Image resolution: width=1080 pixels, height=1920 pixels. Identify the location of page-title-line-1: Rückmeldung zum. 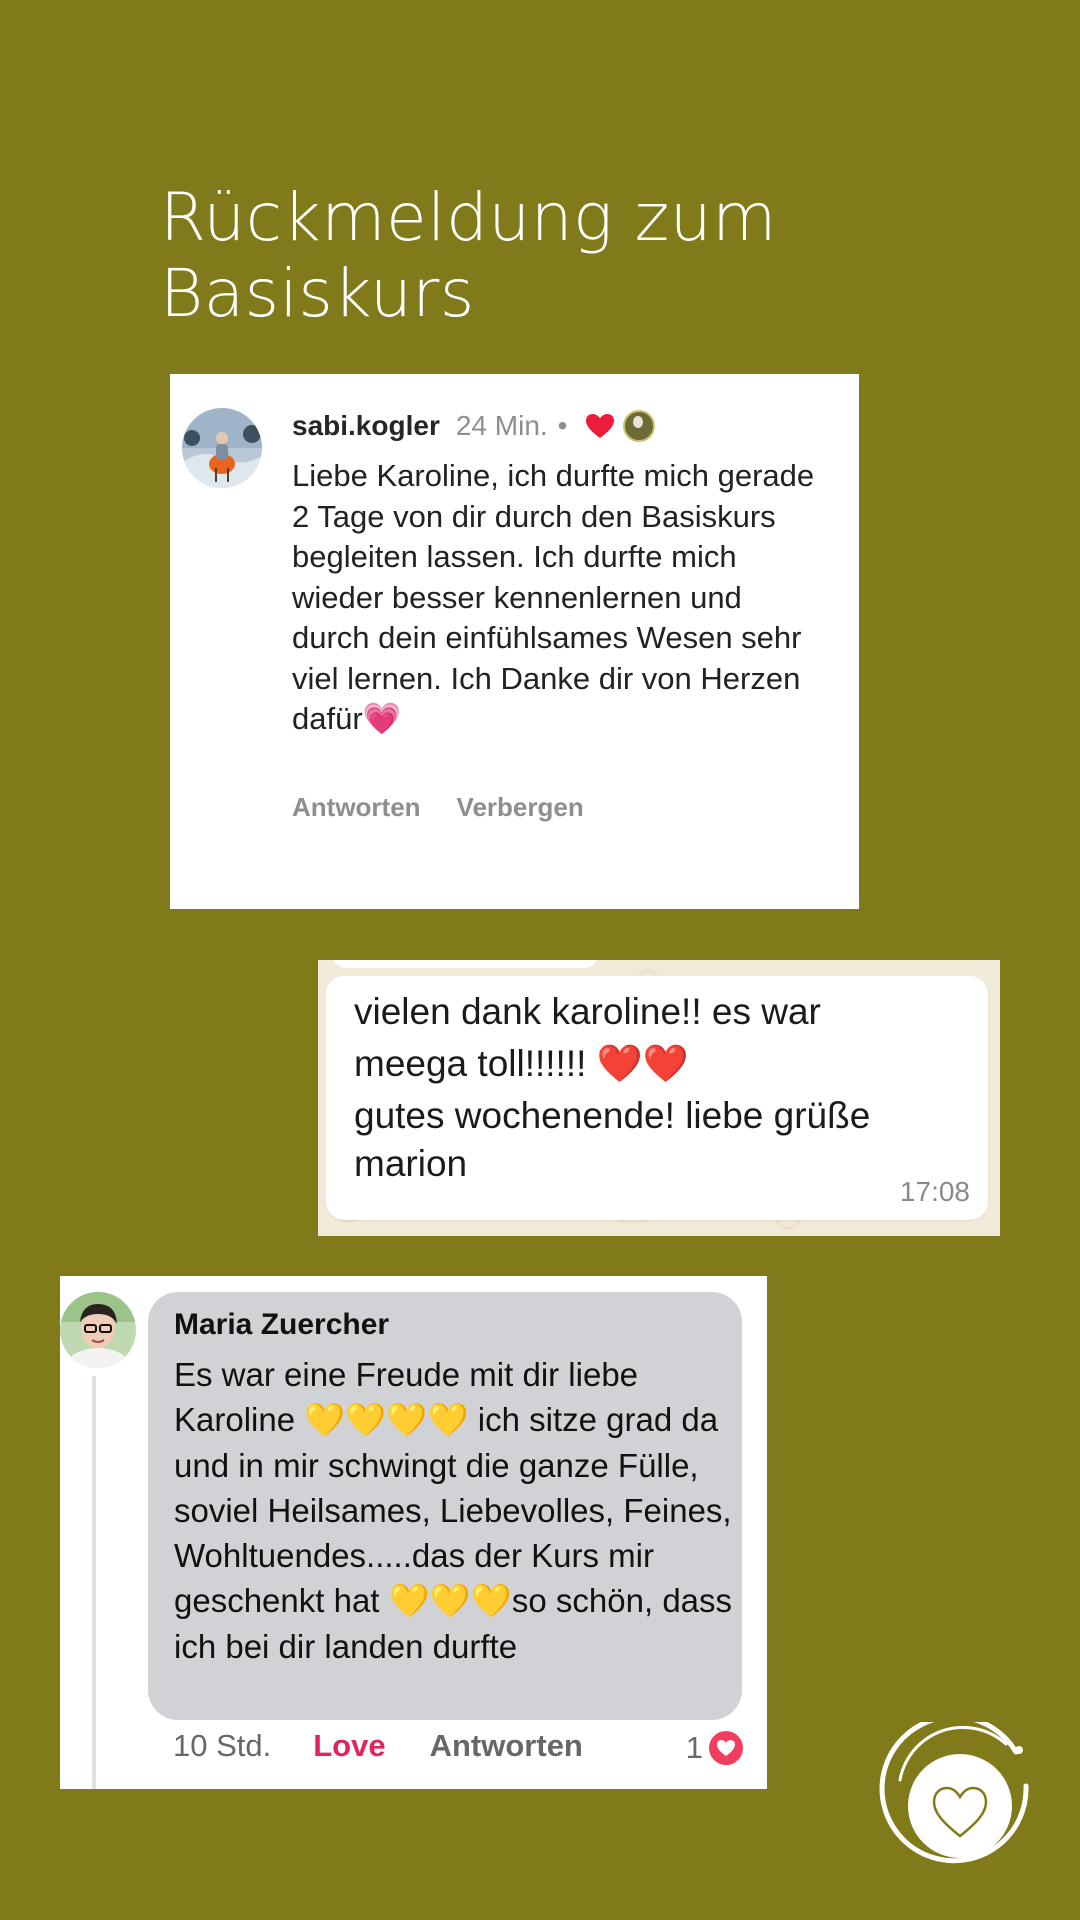
(468, 217).